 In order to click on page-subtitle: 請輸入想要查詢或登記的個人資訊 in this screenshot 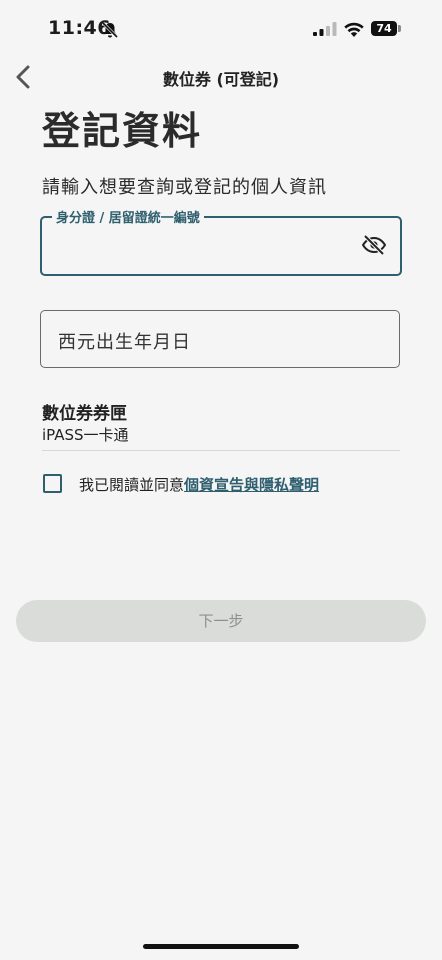, I will do `click(184, 187)`.